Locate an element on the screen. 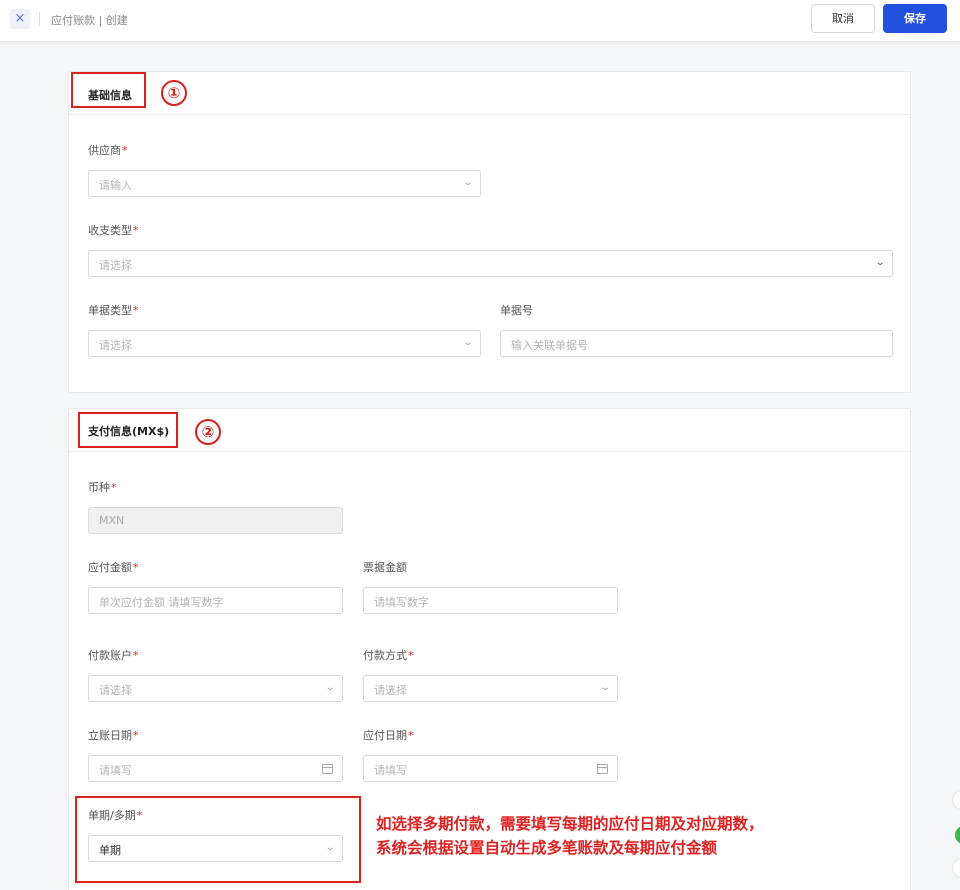  currency-label: 币种* is located at coordinates (102, 487).